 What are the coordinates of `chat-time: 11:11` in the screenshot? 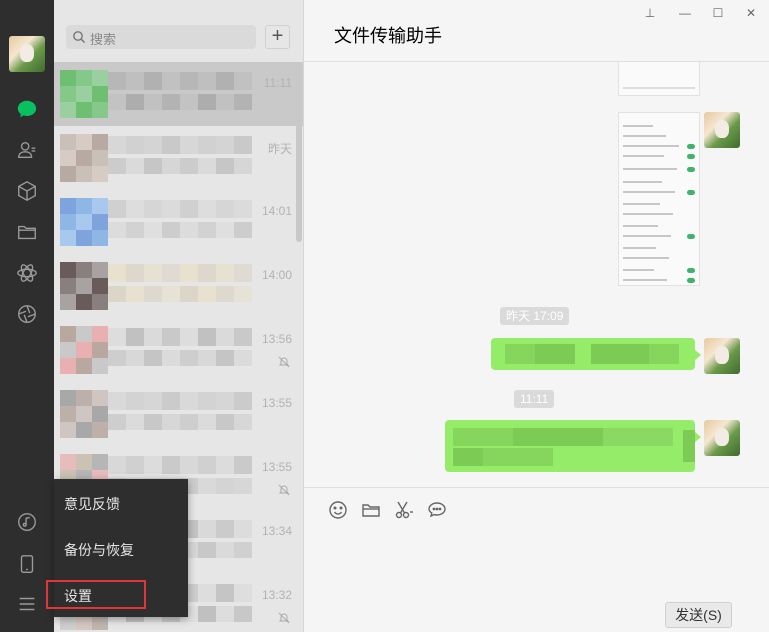 It's located at (277, 83).